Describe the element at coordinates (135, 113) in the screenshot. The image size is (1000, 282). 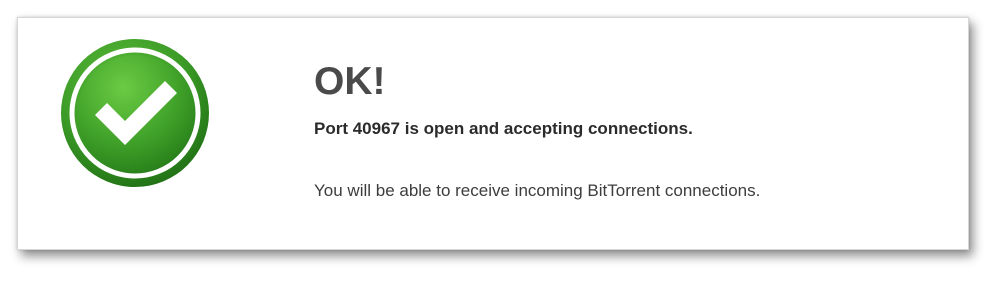
I see `checkmark-success-icon` at that location.